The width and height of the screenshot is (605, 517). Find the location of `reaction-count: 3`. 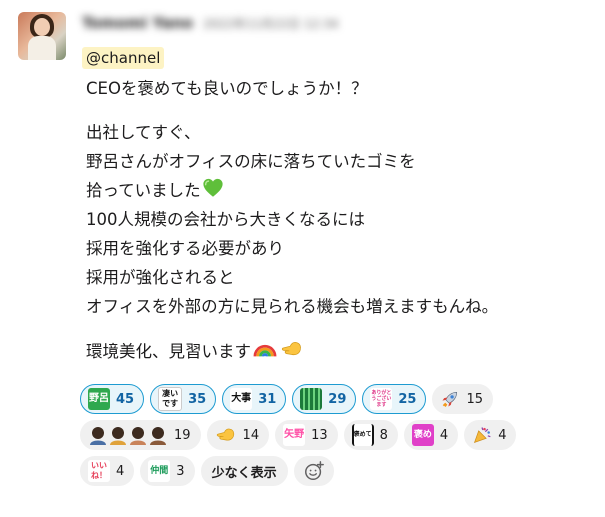

reaction-count: 3 is located at coordinates (180, 471).